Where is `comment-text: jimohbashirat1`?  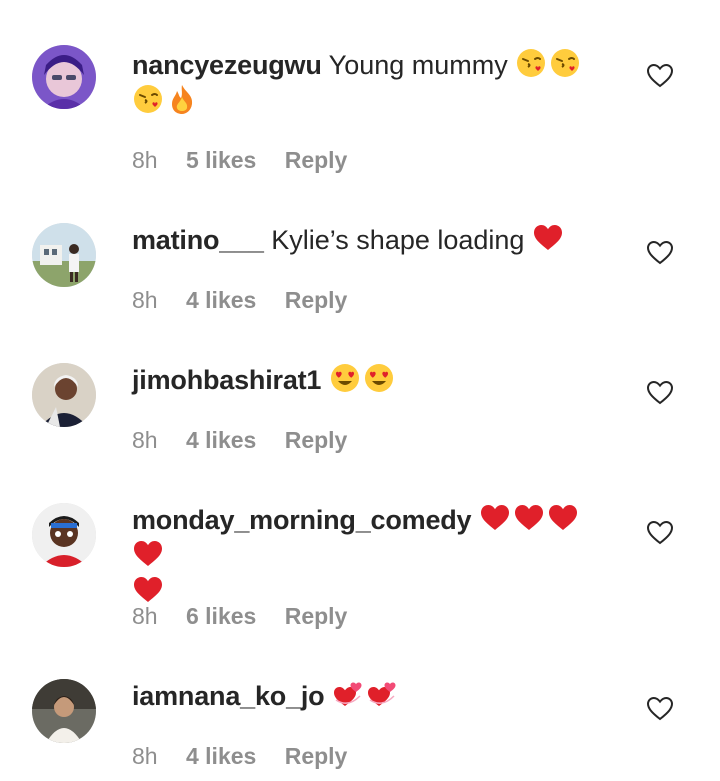
comment-text: jimohbashirat1 is located at coordinates (372, 380).